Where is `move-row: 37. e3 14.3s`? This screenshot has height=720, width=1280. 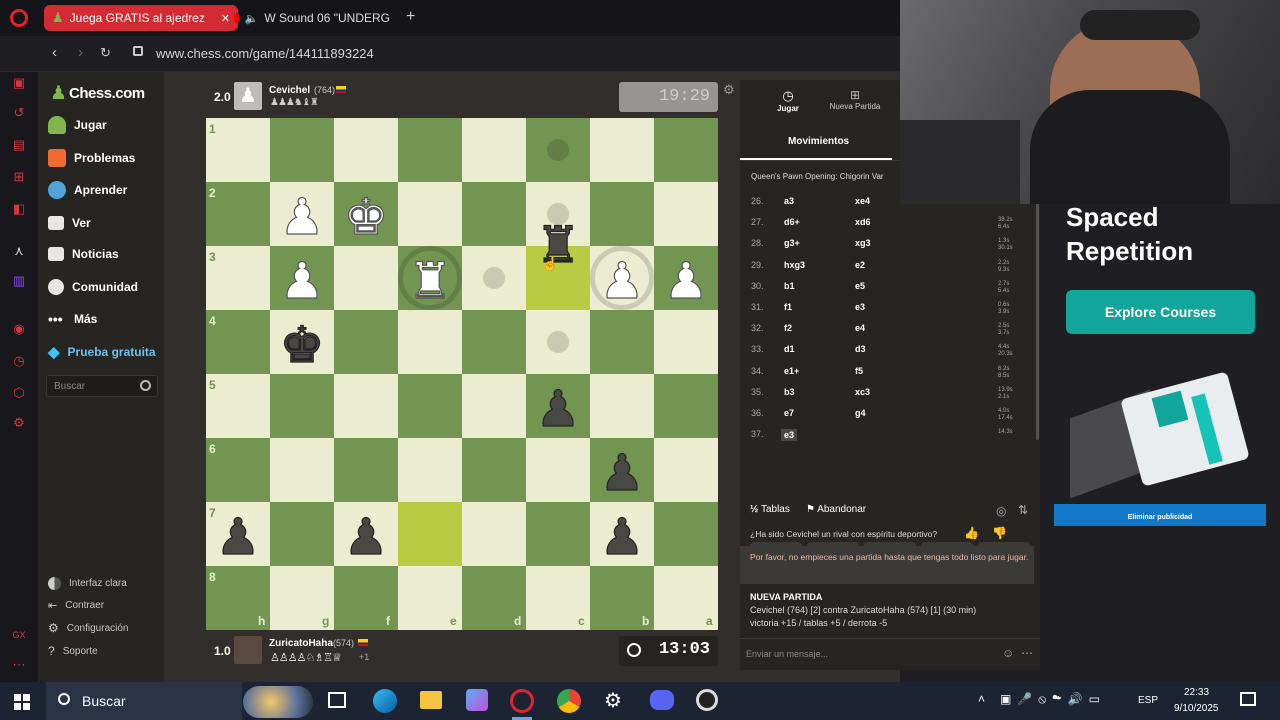
move-row: 37. e3 14.3s is located at coordinates (890, 439).